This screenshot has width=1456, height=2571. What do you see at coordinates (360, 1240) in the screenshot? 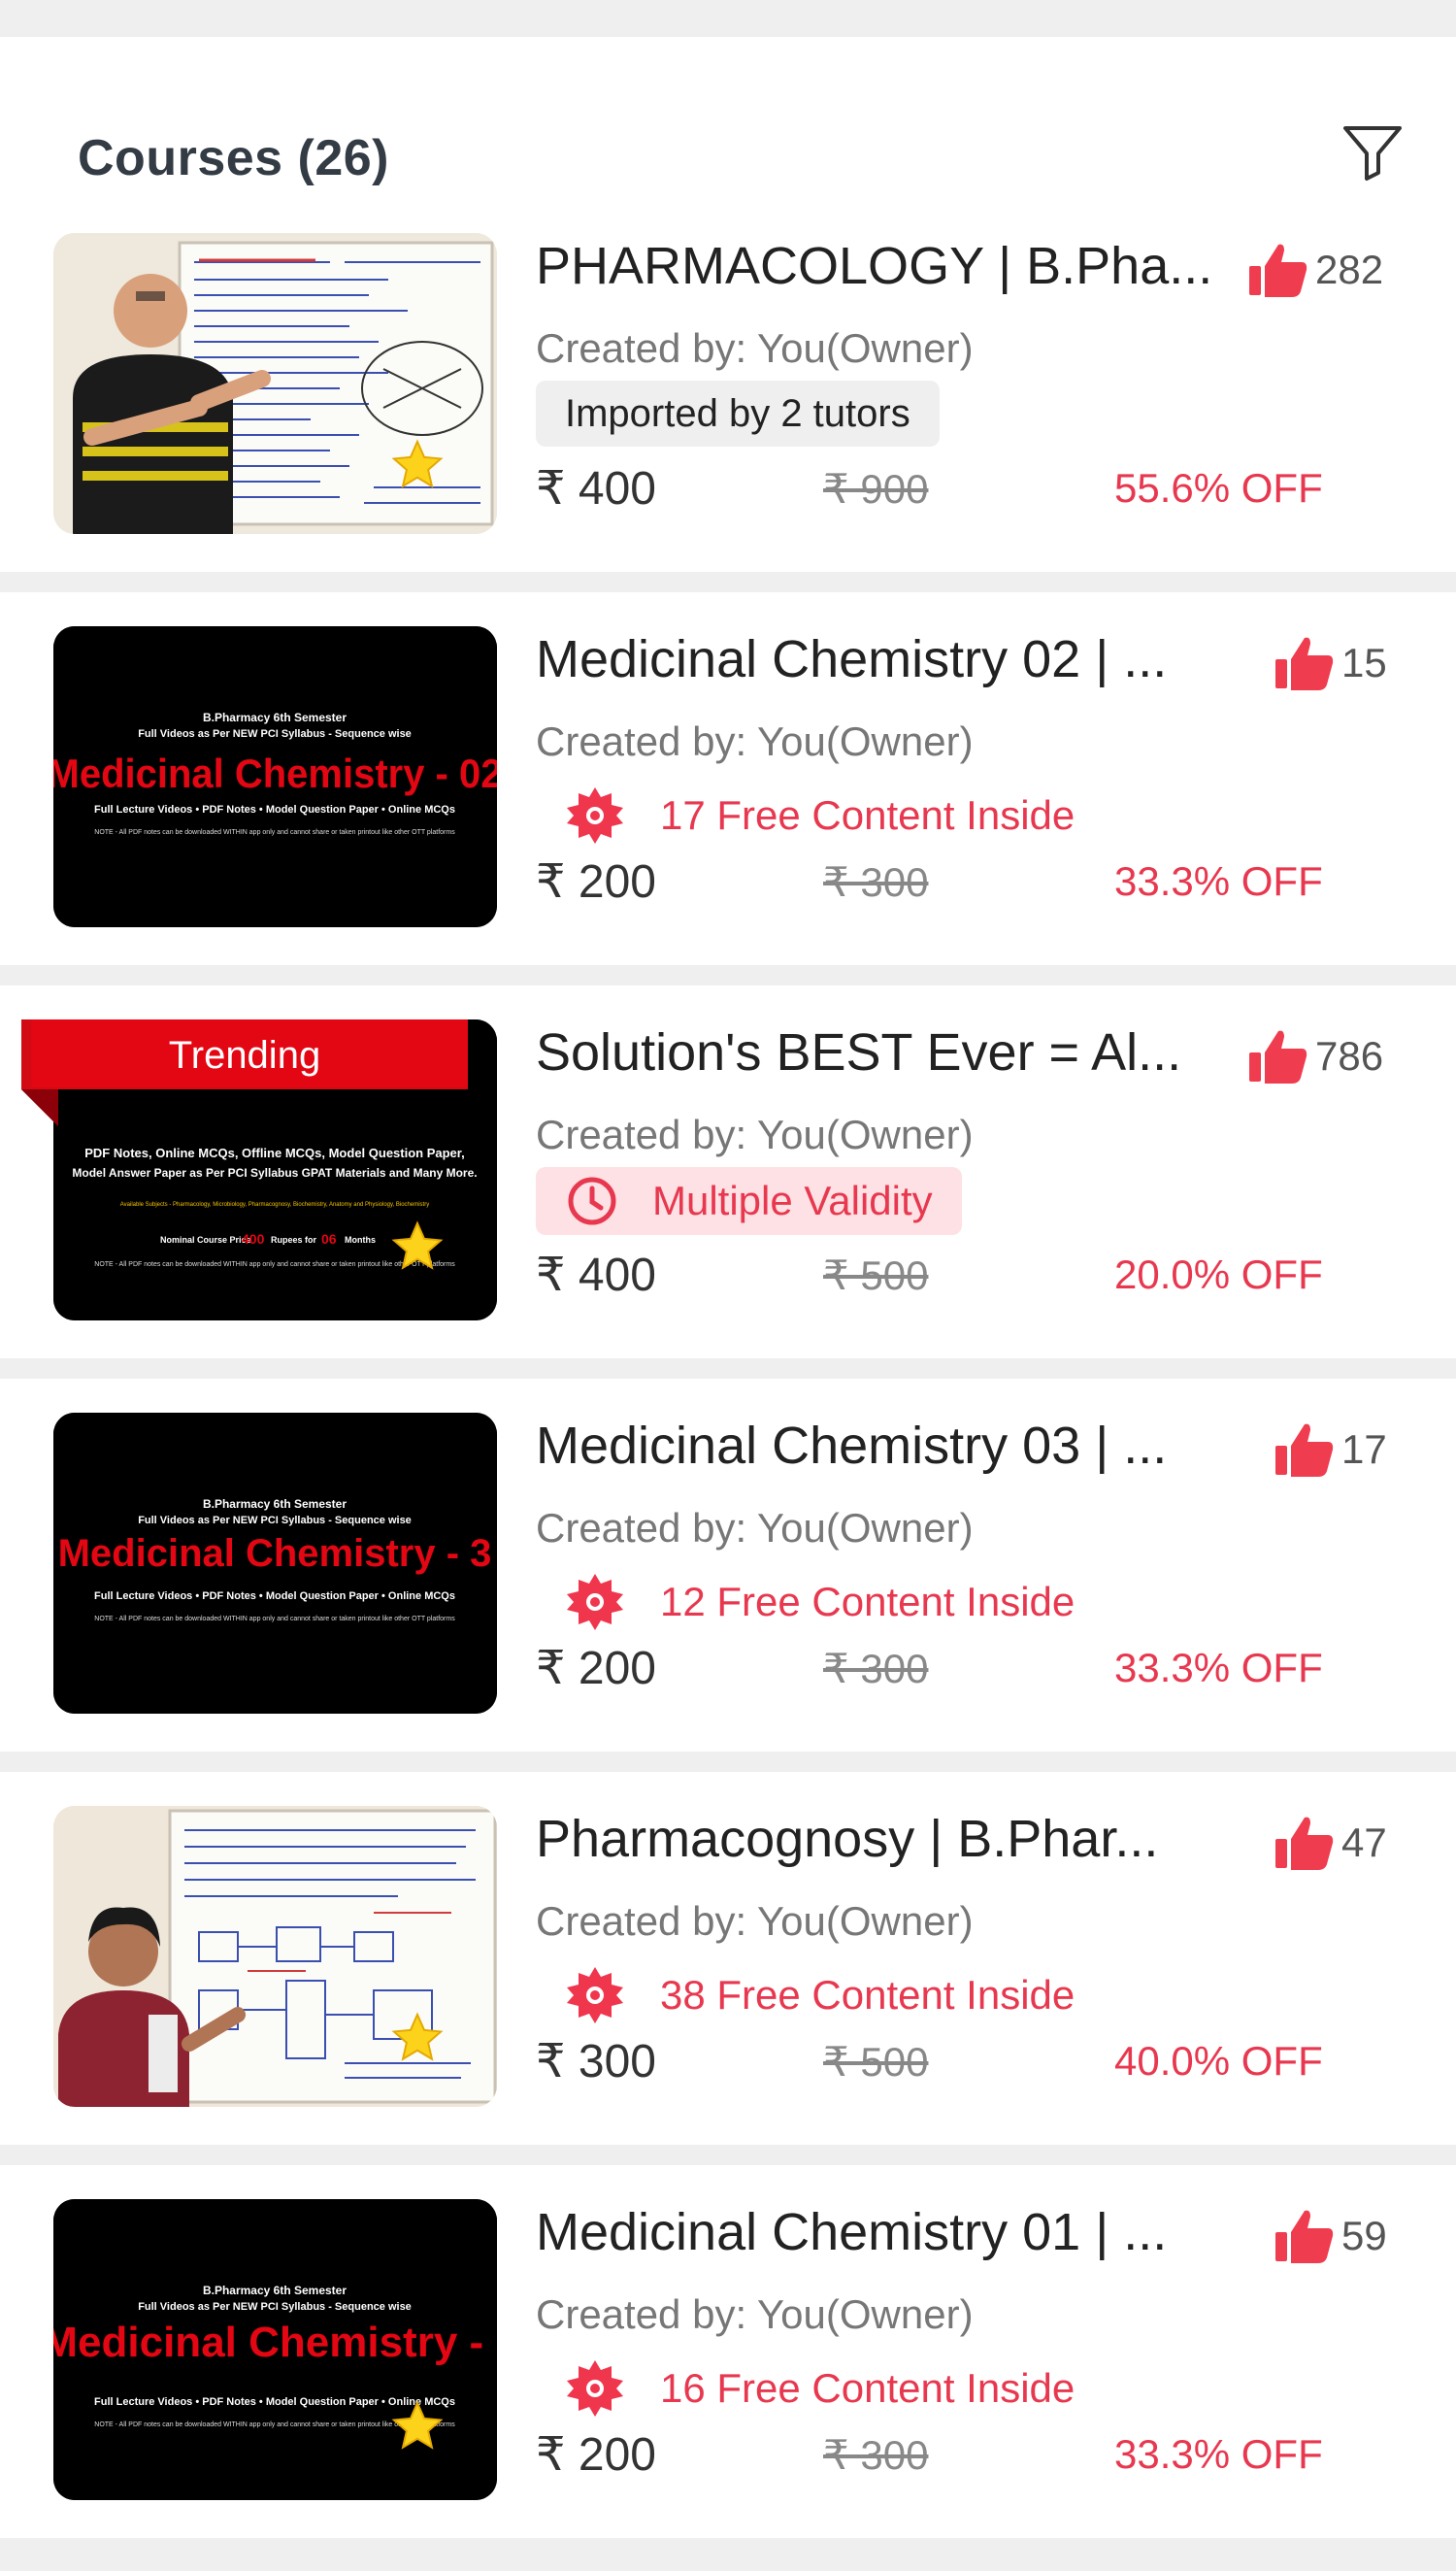
I see `thumb-text: Months` at bounding box center [360, 1240].